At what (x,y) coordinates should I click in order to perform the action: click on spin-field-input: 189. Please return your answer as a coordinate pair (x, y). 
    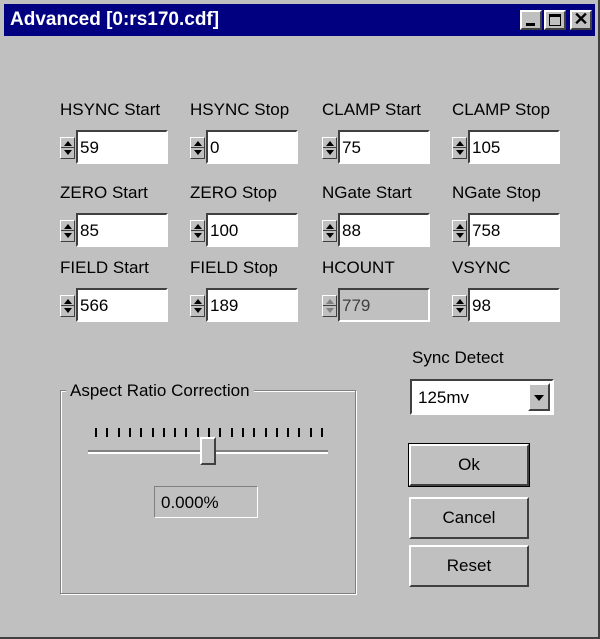
    Looking at the image, I should click on (252, 305).